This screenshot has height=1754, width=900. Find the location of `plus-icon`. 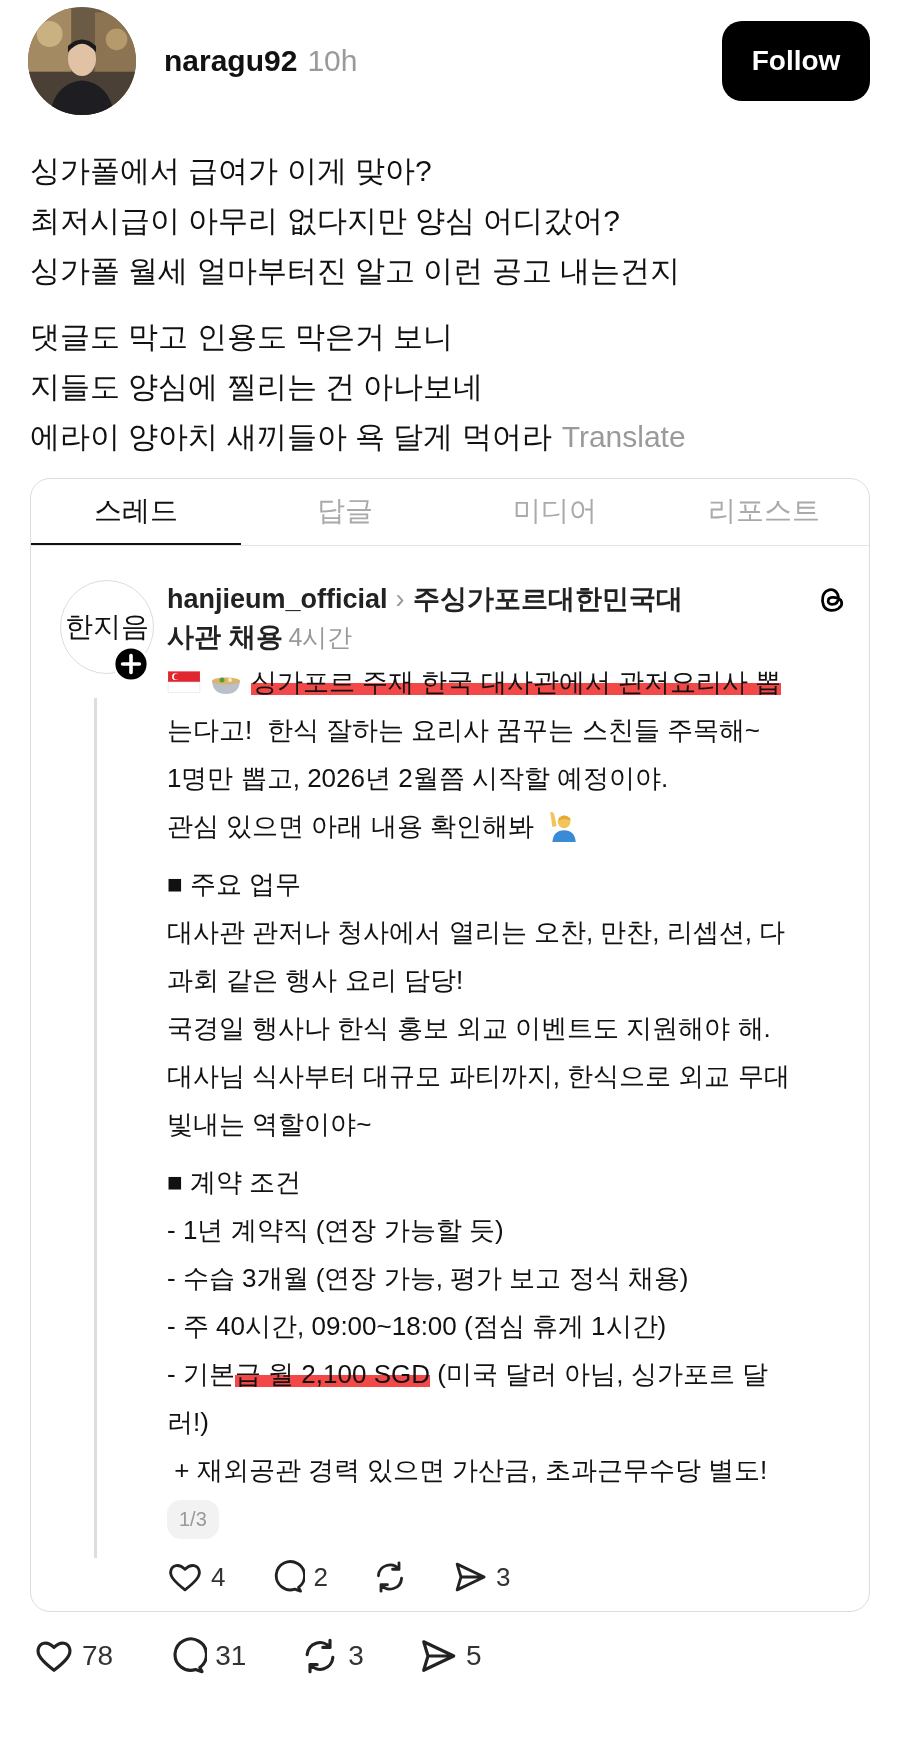

plus-icon is located at coordinates (131, 664).